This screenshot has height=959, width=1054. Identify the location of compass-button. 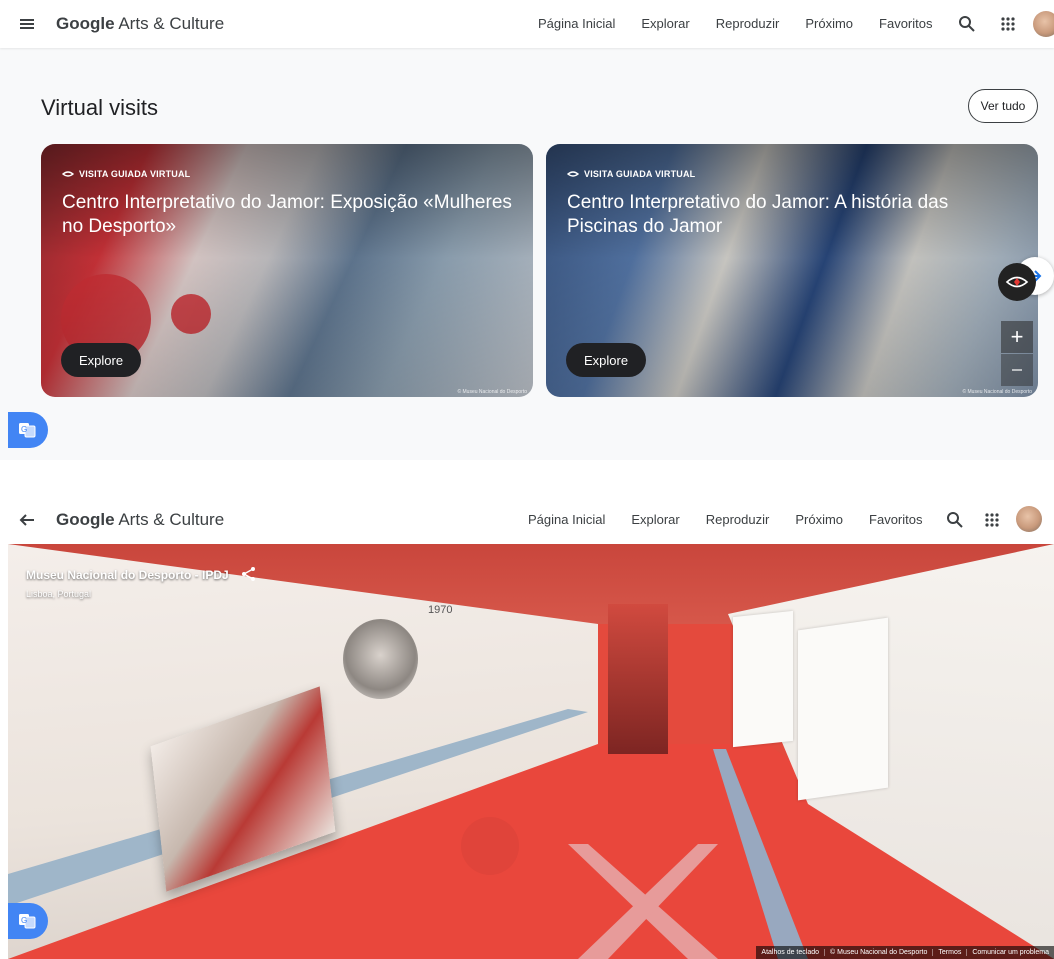
(1017, 282).